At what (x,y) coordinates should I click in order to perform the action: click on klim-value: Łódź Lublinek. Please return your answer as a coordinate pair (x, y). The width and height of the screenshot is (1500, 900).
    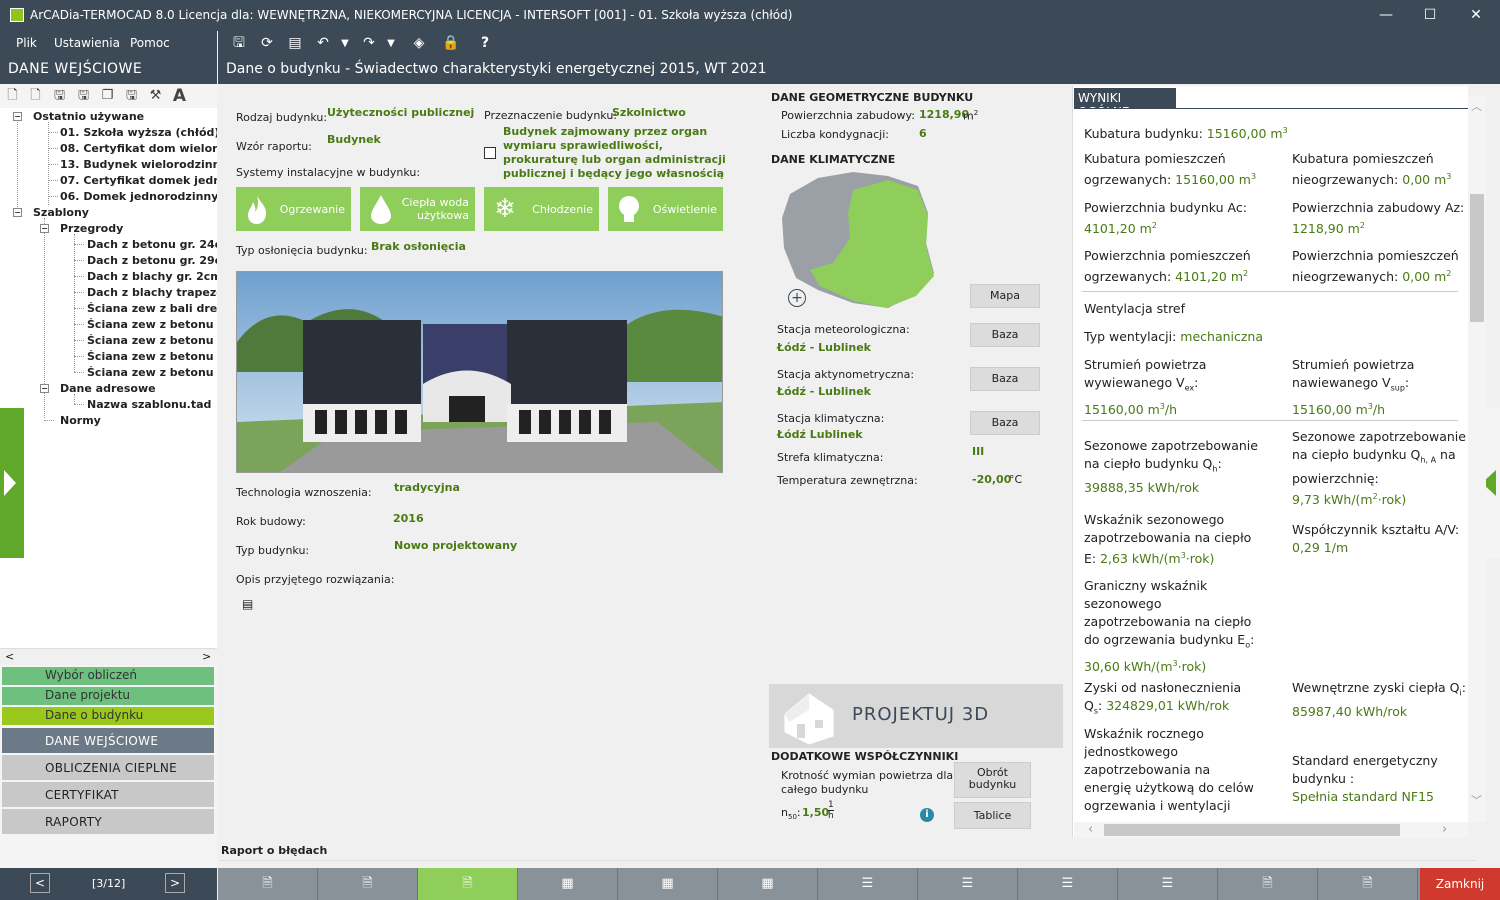
    Looking at the image, I should click on (820, 434).